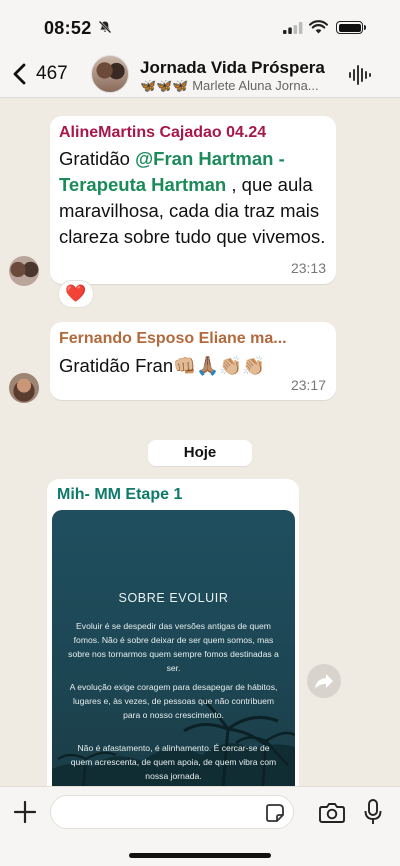 Image resolution: width=400 pixels, height=866 pixels. What do you see at coordinates (76, 294) in the screenshot?
I see `reaction-badge: ❤️` at bounding box center [76, 294].